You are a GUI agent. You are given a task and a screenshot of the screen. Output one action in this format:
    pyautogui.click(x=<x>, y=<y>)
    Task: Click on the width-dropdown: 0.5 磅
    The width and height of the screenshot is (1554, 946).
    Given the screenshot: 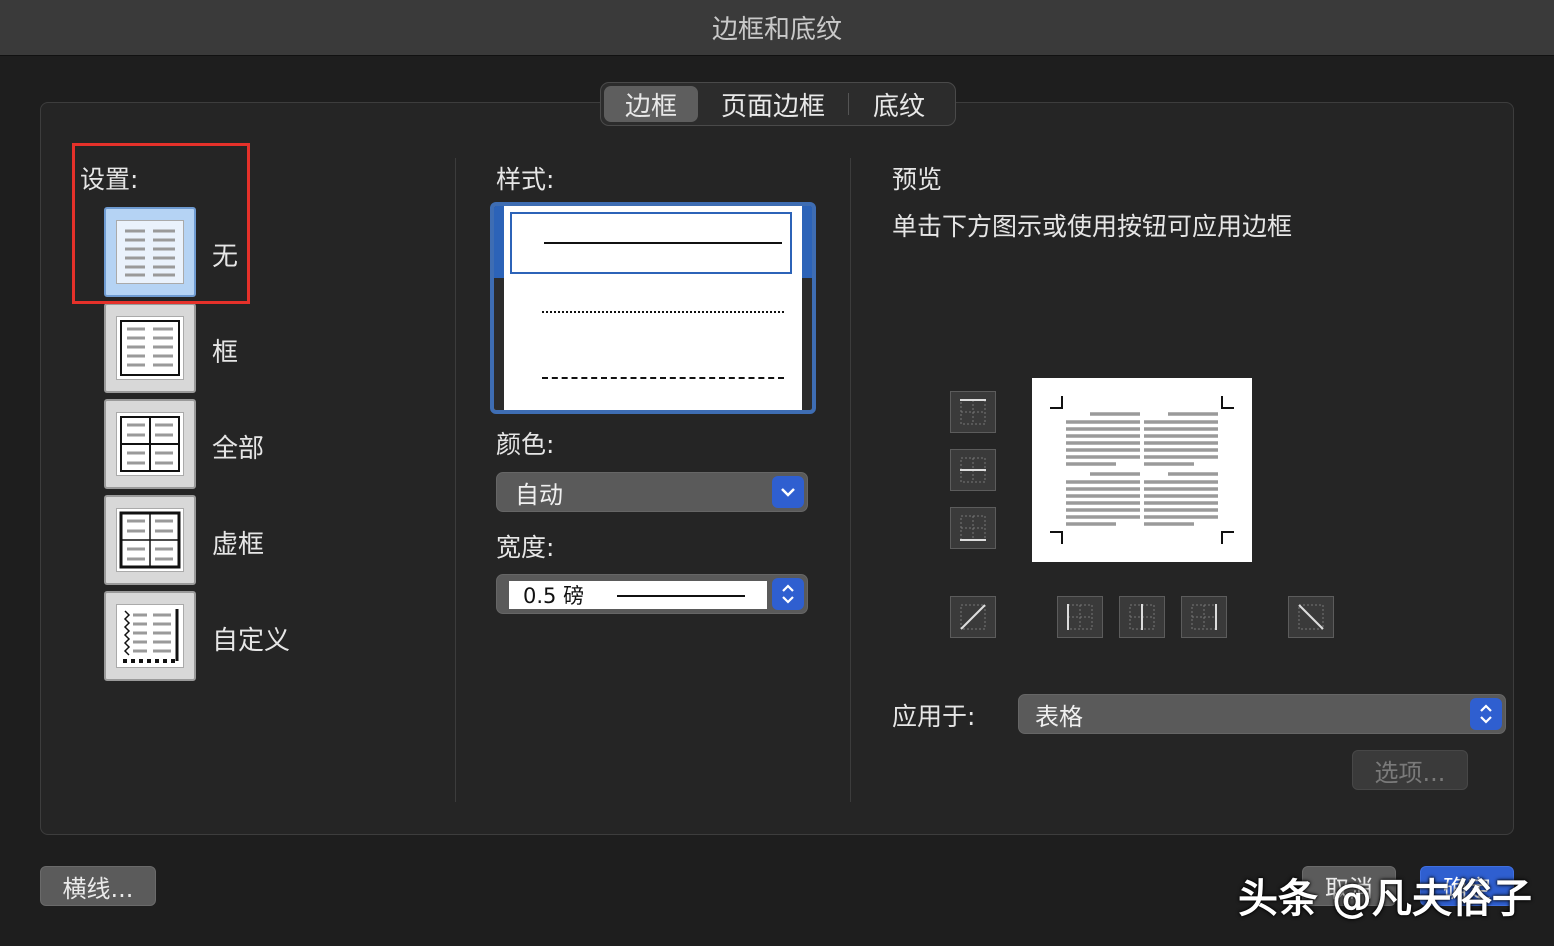 What is the action you would take?
    pyautogui.click(x=652, y=594)
    